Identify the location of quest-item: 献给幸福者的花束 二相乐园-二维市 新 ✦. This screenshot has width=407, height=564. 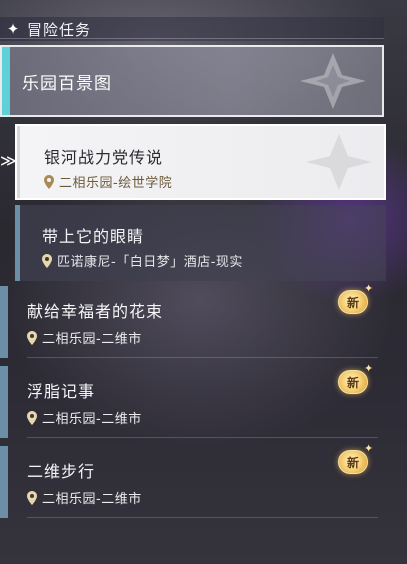
(193, 320).